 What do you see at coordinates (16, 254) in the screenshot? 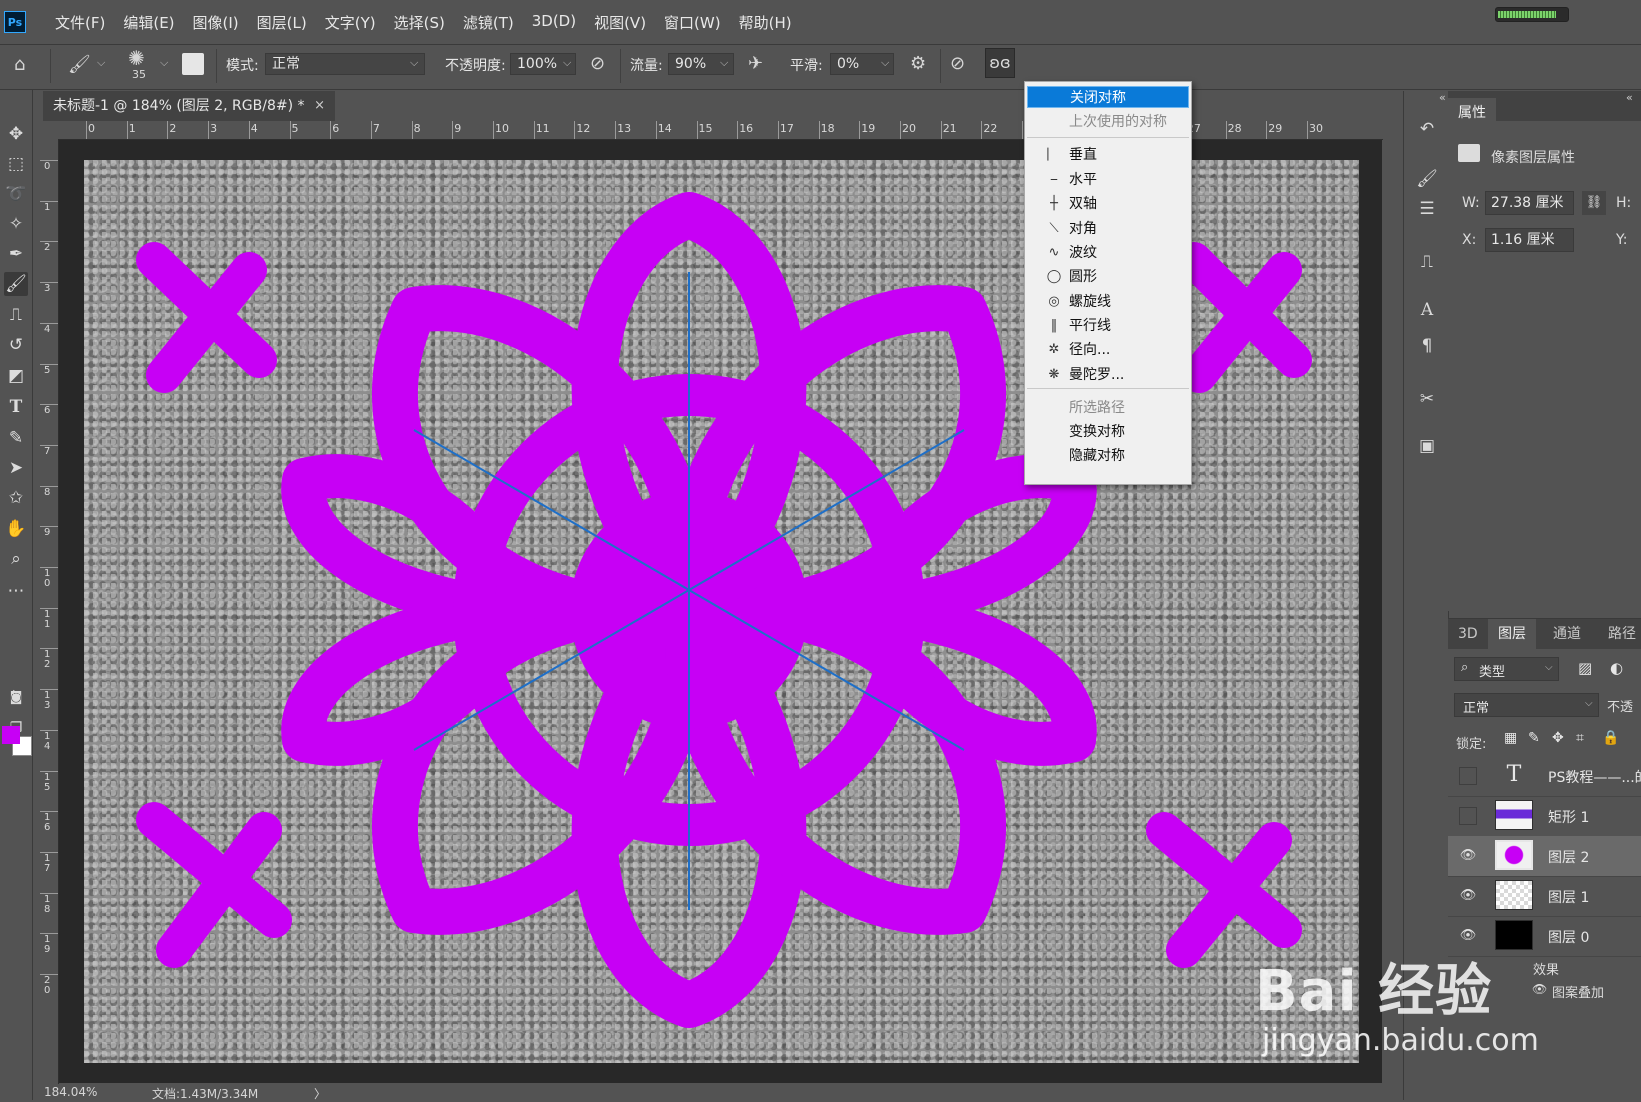
I see `eyedropper-tool-icon: ✒` at bounding box center [16, 254].